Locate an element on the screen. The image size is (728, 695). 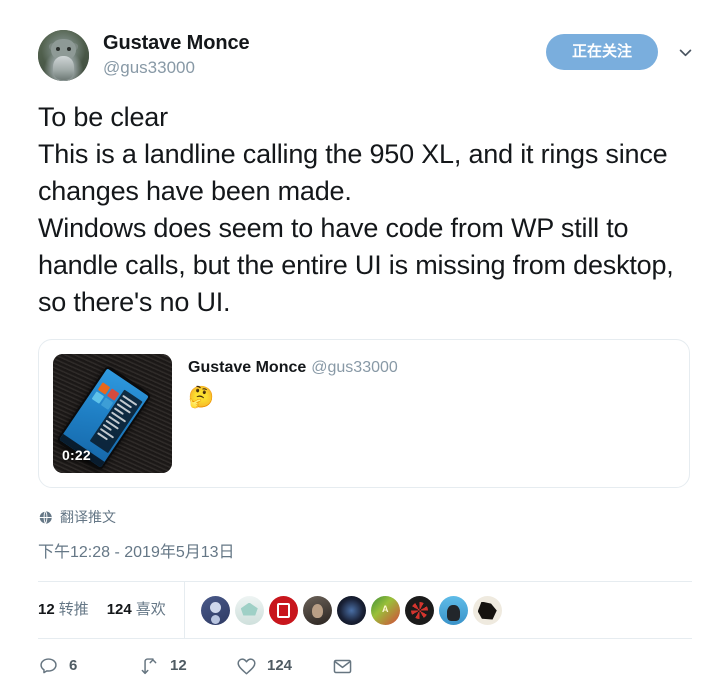
stat-group: 12 转推 124 喜欢 is located at coordinates (111, 610).